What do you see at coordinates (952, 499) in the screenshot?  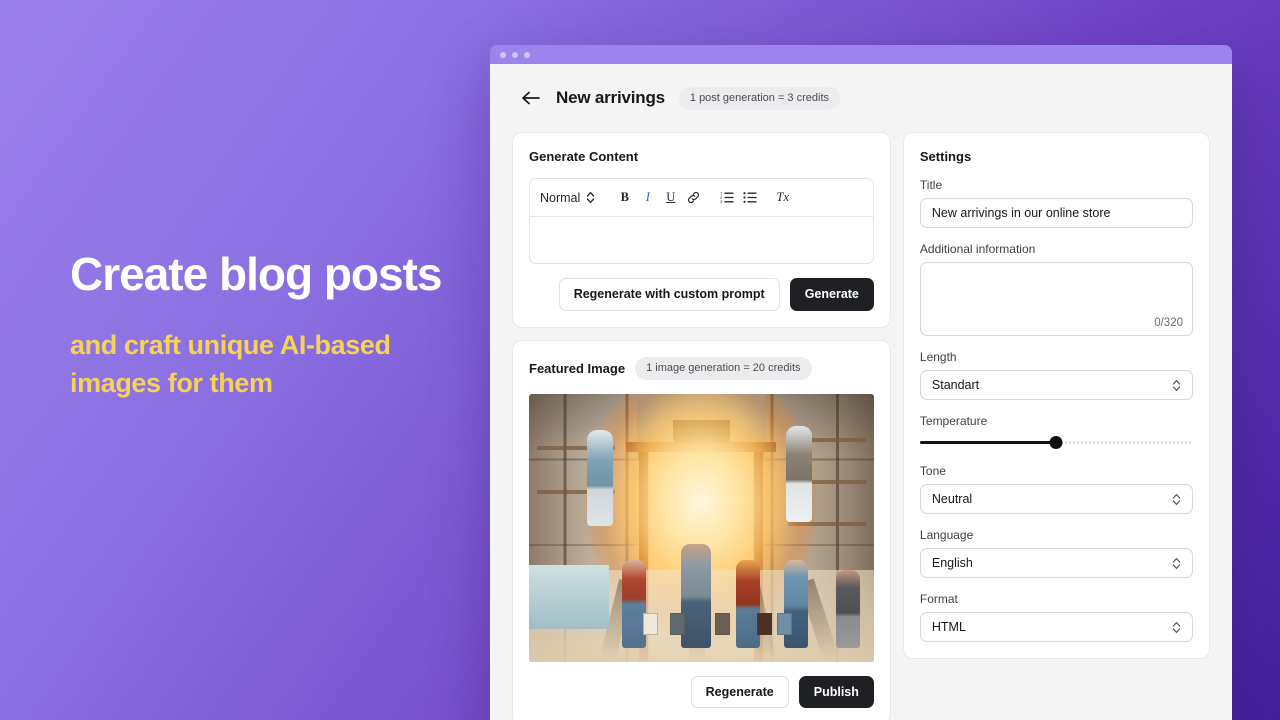 I see `tone-value: Neutral` at bounding box center [952, 499].